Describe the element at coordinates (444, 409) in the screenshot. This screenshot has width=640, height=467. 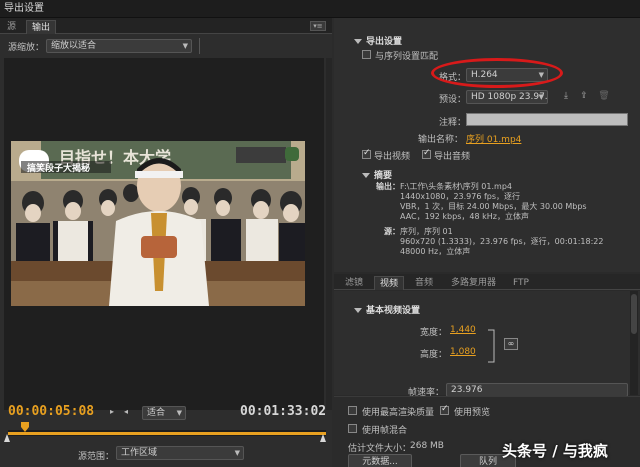
I see `use-previews-checkbox` at that location.